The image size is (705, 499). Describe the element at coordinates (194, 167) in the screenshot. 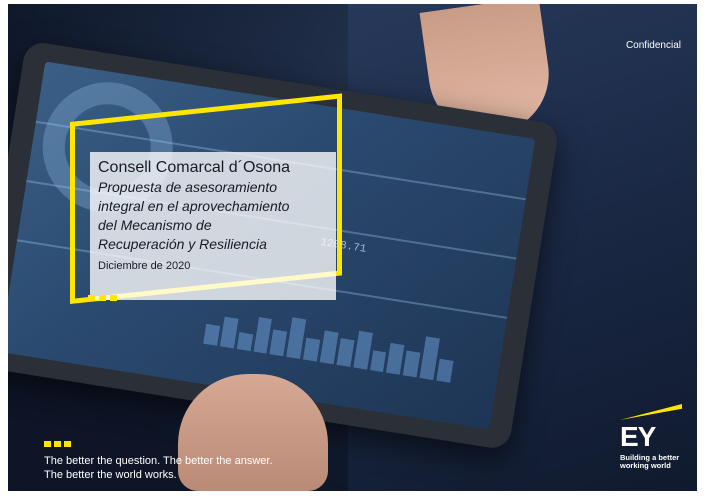

I see `cover-title: Consell Comarcal d´Osona` at that location.